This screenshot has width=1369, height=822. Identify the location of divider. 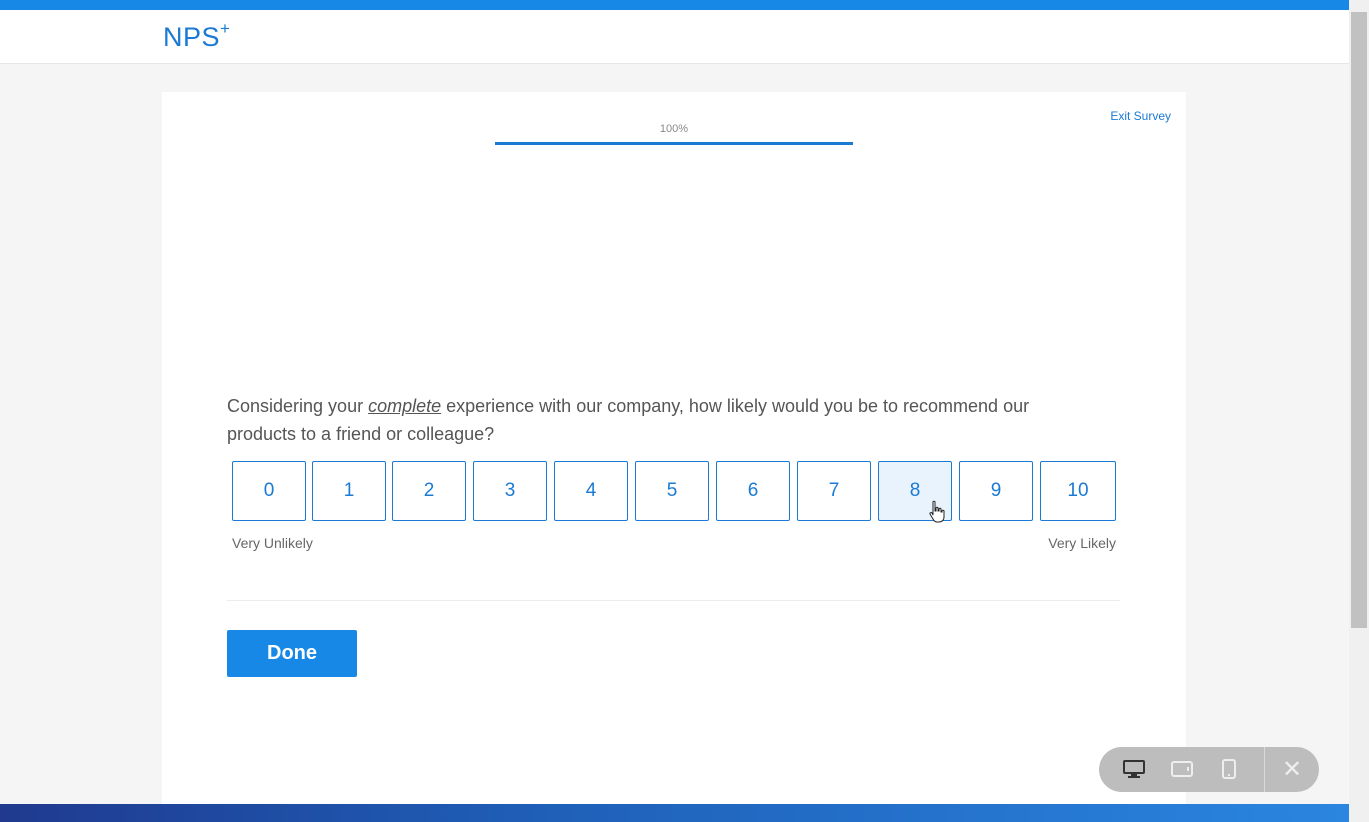
(673, 600).